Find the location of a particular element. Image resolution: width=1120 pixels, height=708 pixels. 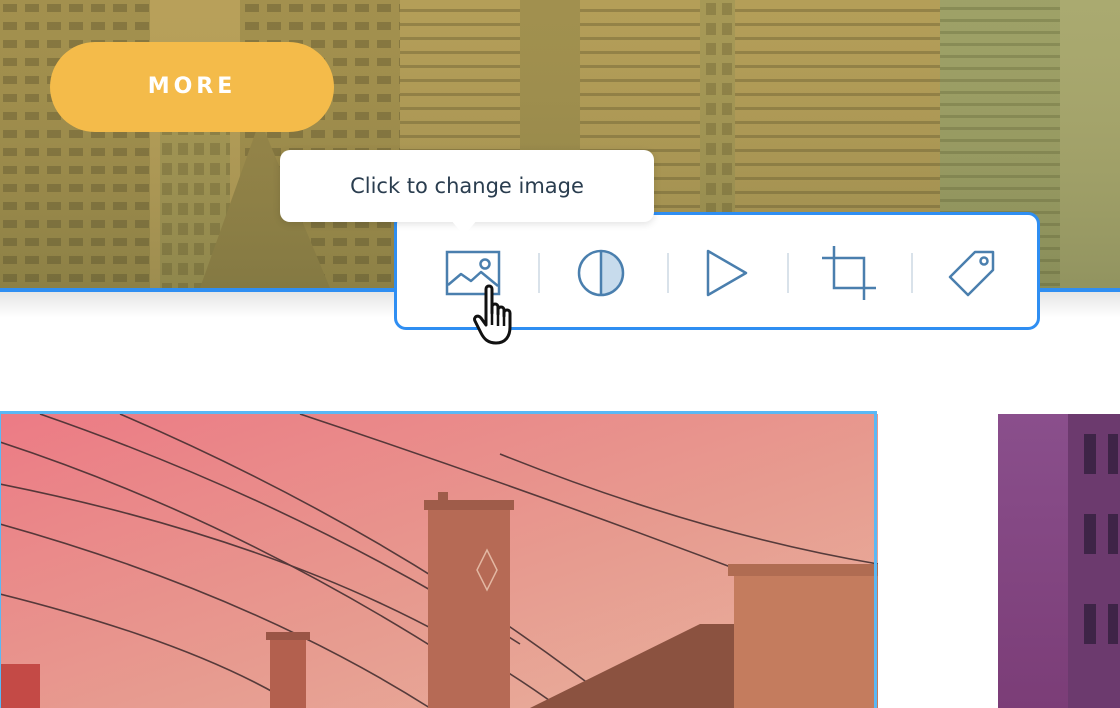

tag-icon is located at coordinates (971, 273).